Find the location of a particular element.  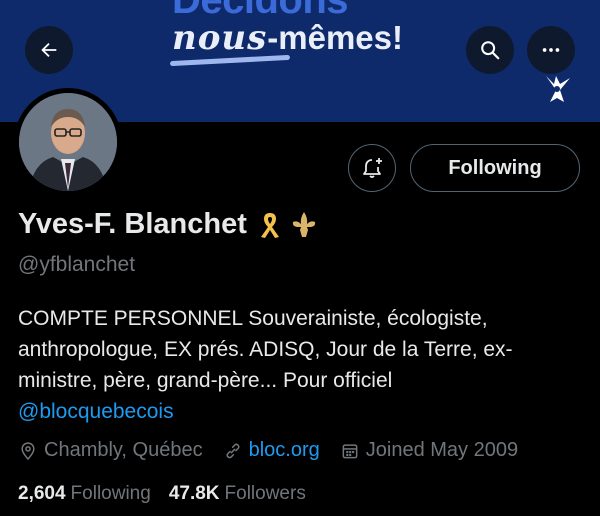

location-item: Chambly, Québec is located at coordinates (110, 450).